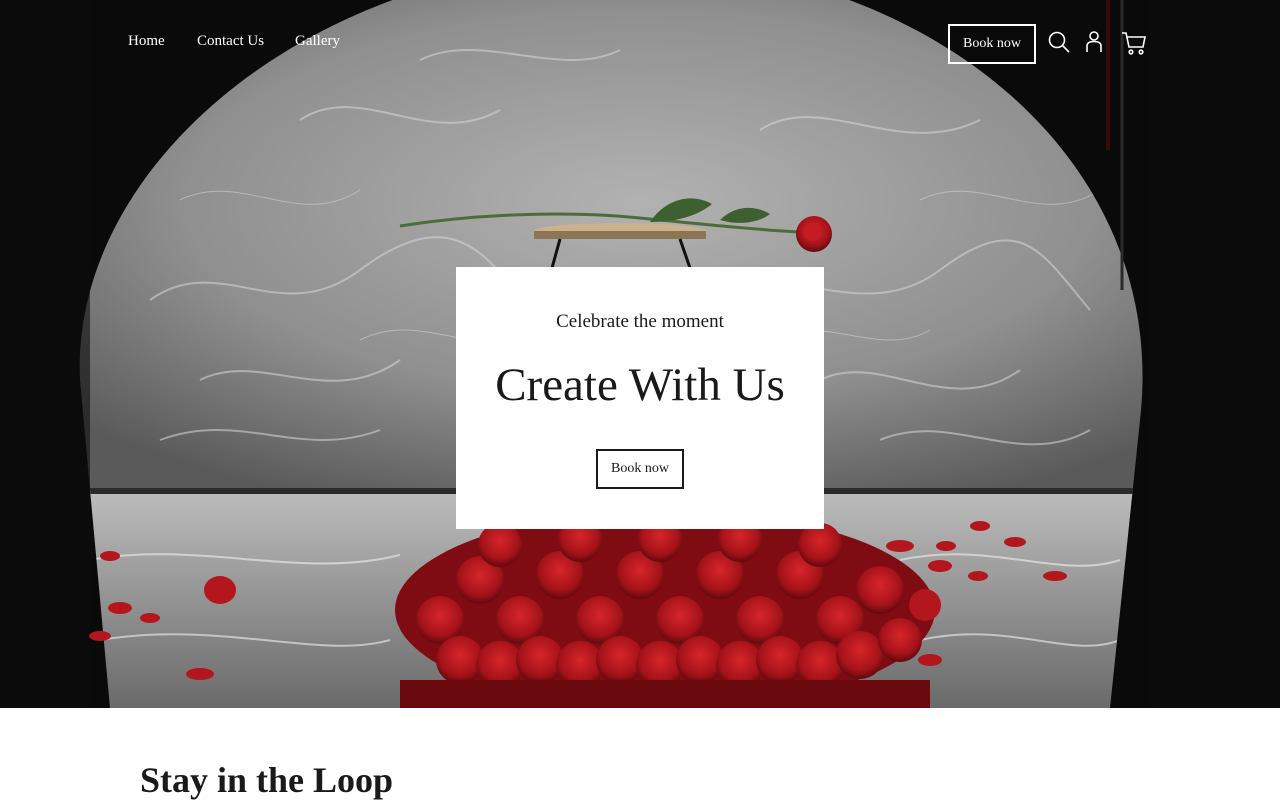  What do you see at coordinates (640, 385) in the screenshot?
I see `hero-title: Create With Us` at bounding box center [640, 385].